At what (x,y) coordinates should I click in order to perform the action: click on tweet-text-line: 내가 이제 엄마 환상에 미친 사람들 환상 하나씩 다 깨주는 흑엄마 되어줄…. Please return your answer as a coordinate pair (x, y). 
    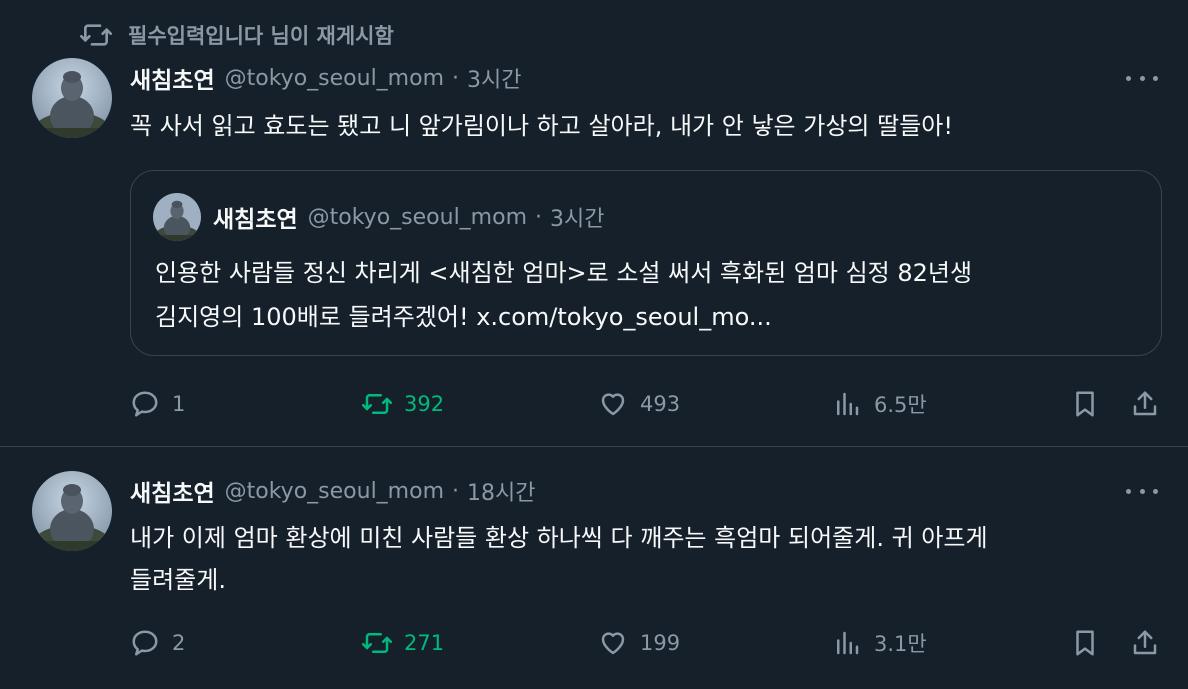
    Looking at the image, I should click on (559, 538).